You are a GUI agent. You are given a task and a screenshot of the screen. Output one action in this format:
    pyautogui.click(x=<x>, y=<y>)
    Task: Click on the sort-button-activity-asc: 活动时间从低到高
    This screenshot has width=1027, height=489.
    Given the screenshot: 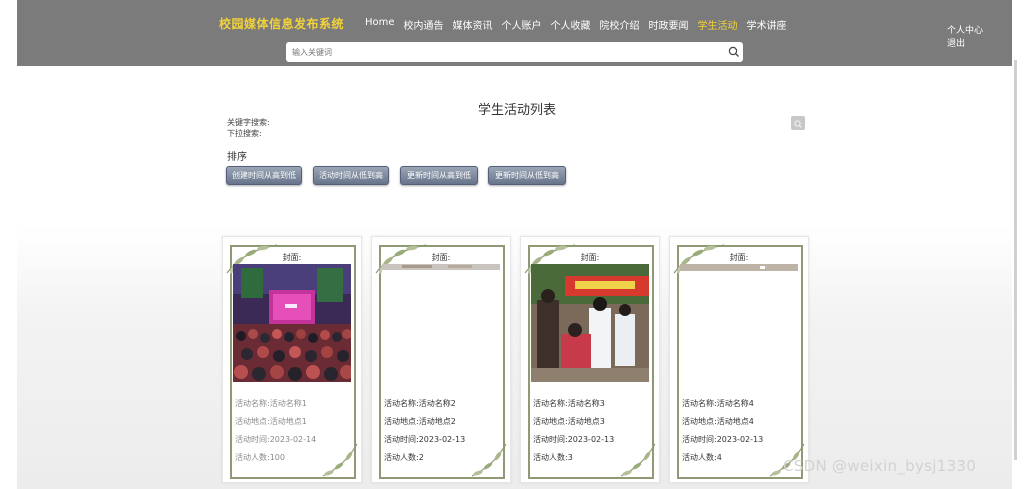 What is the action you would take?
    pyautogui.click(x=351, y=175)
    